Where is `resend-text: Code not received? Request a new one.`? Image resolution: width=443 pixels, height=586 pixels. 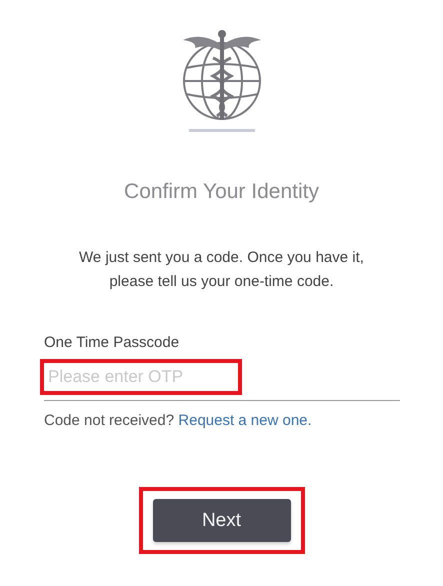 resend-text: Code not received? Request a new one. is located at coordinates (178, 420).